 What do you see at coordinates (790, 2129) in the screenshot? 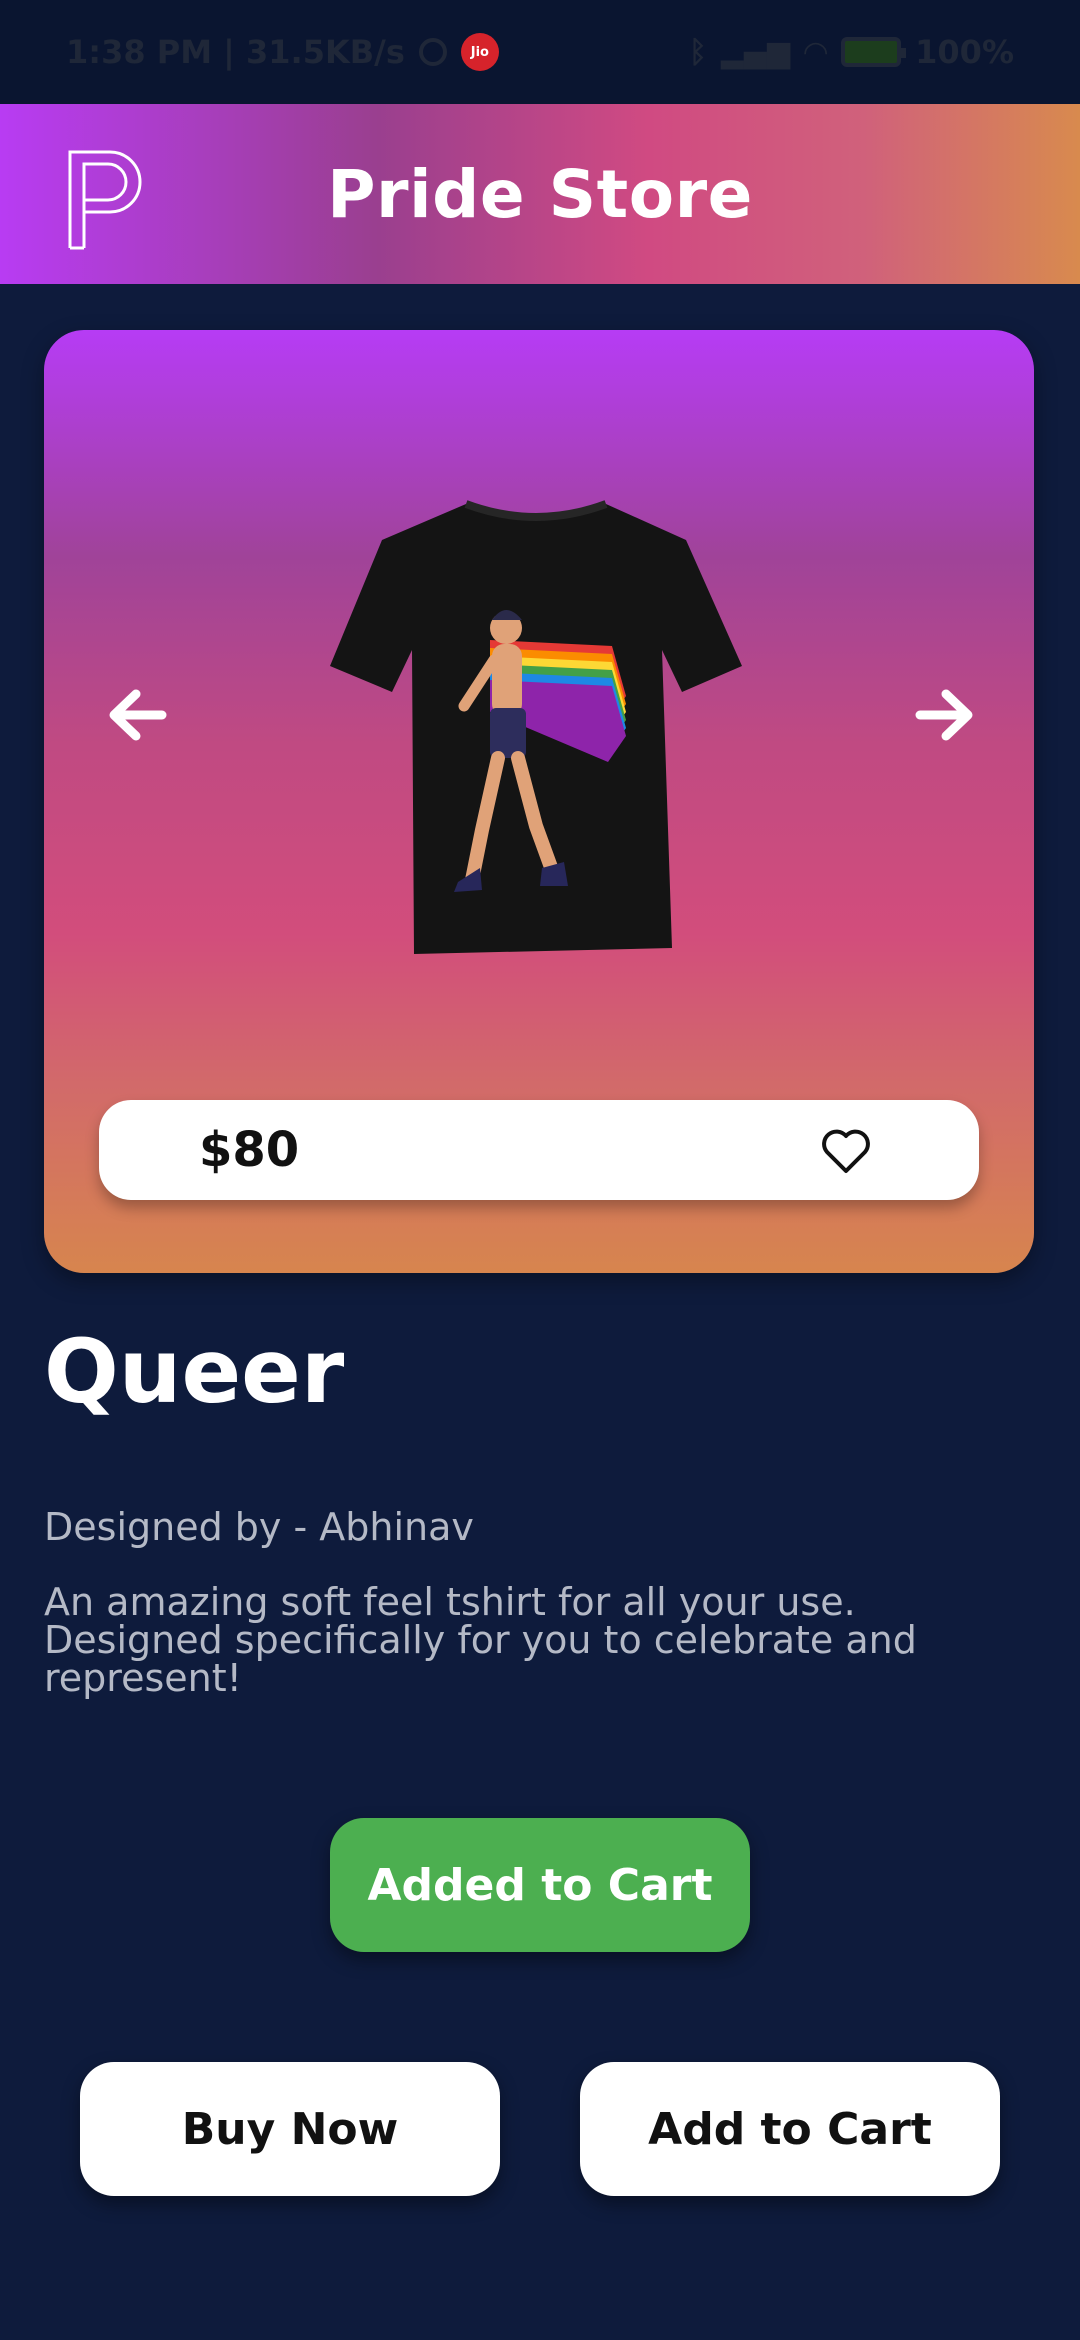
I see `add-to-cart-button: Add to Cart` at bounding box center [790, 2129].